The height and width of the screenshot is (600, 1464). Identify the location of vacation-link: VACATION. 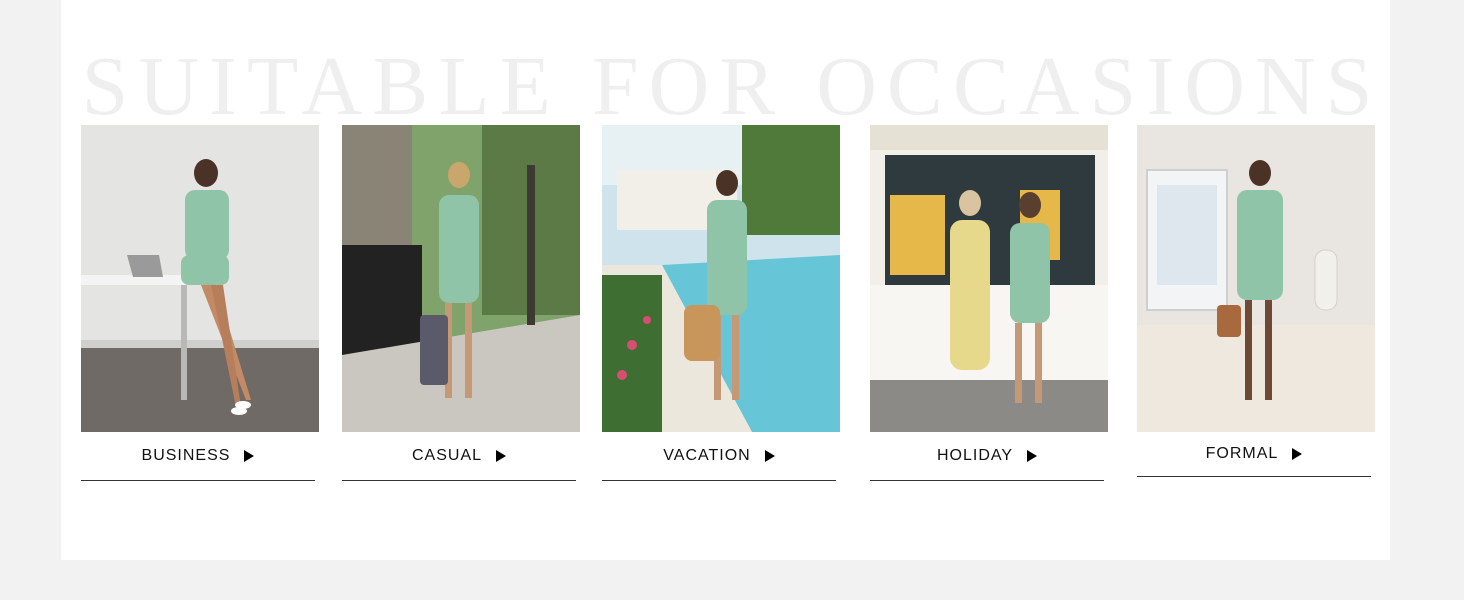
(719, 456).